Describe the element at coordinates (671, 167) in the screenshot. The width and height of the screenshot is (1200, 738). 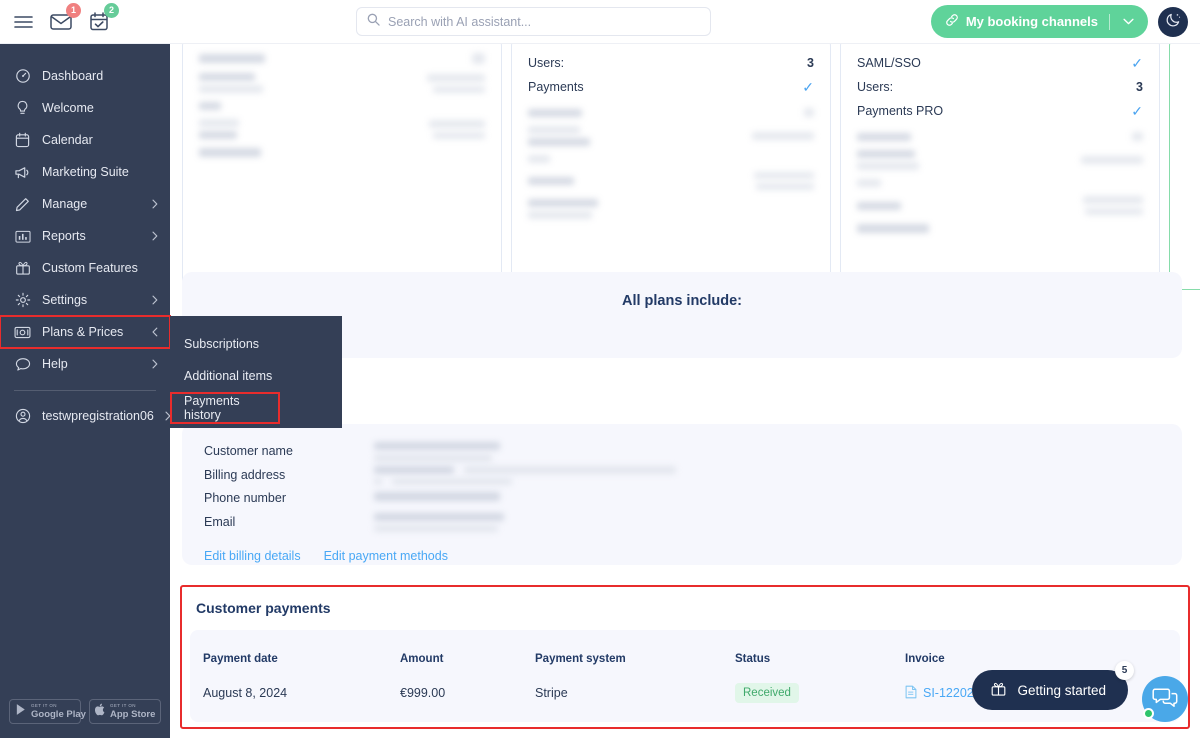
I see `plan-card: Users: 3 Payments ✓` at that location.